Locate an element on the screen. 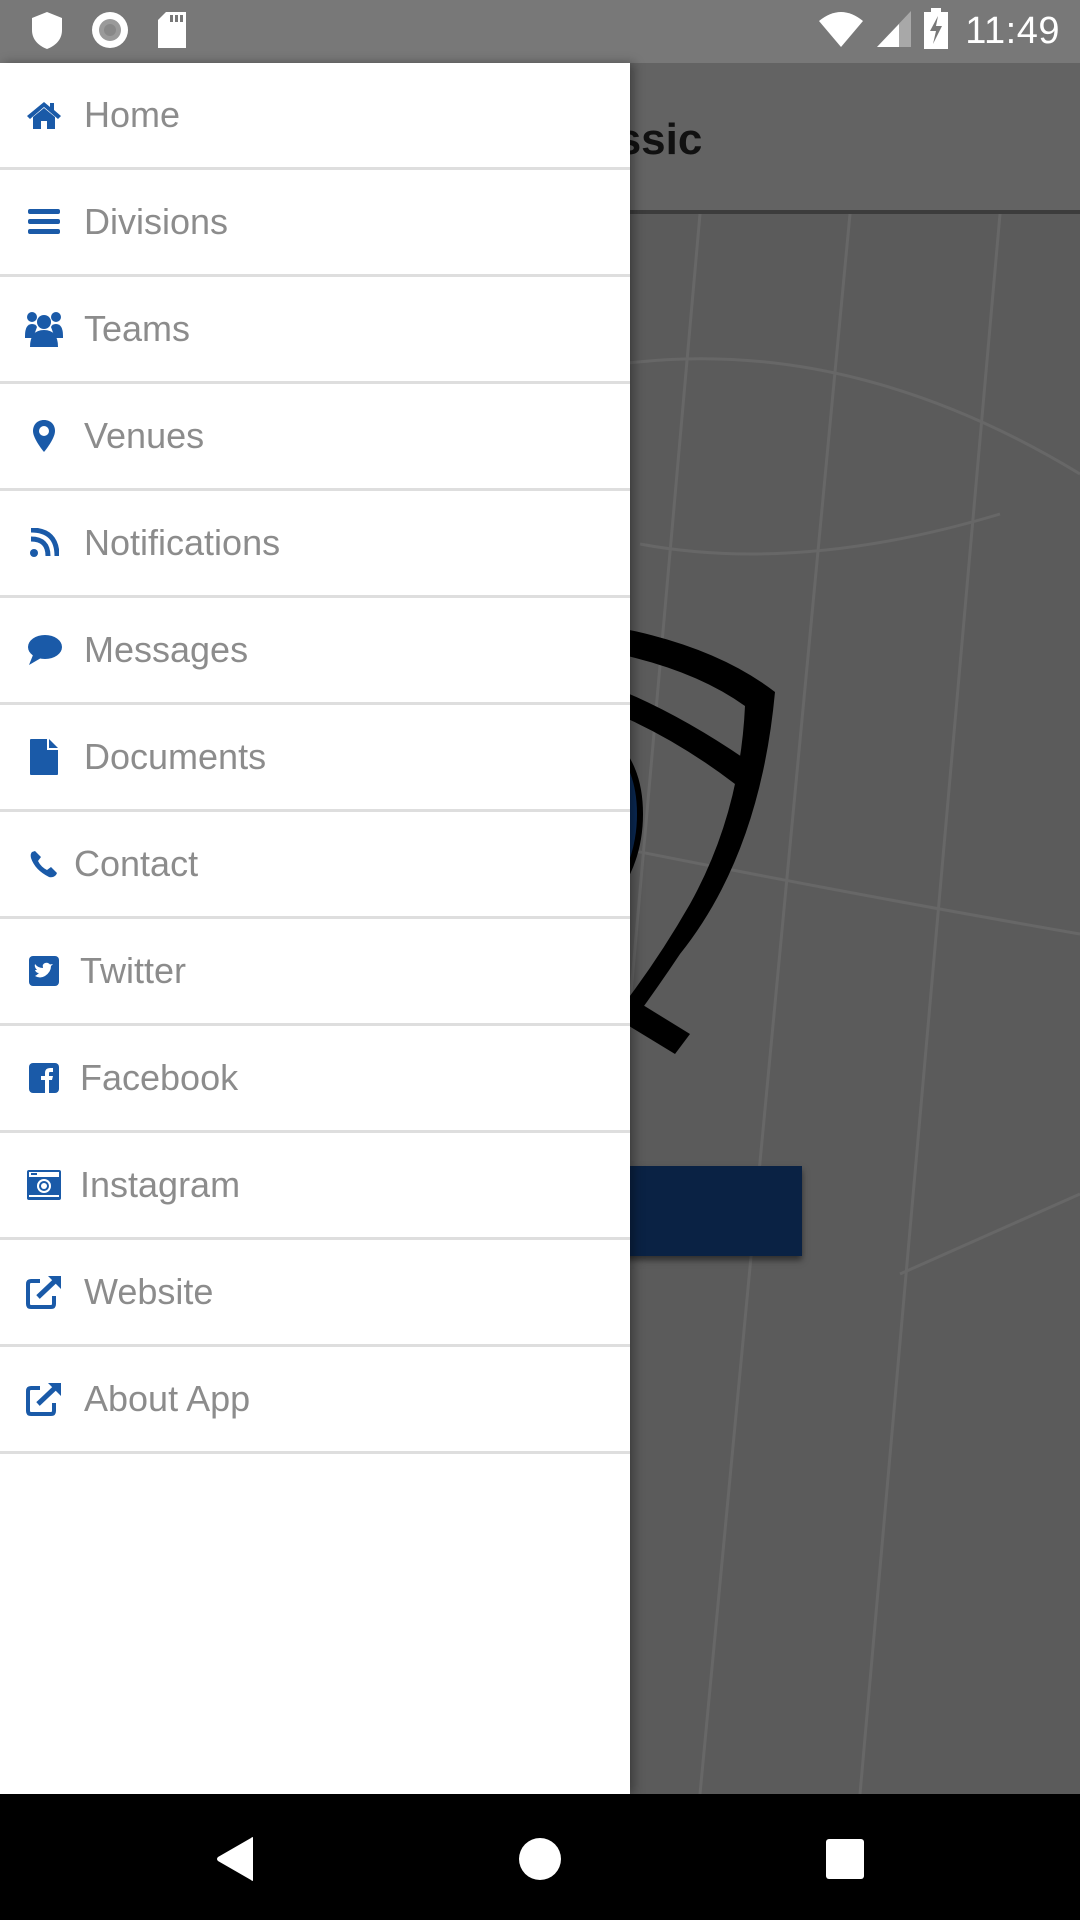 The width and height of the screenshot is (1080, 1920). map-marker-icon is located at coordinates (44, 436).